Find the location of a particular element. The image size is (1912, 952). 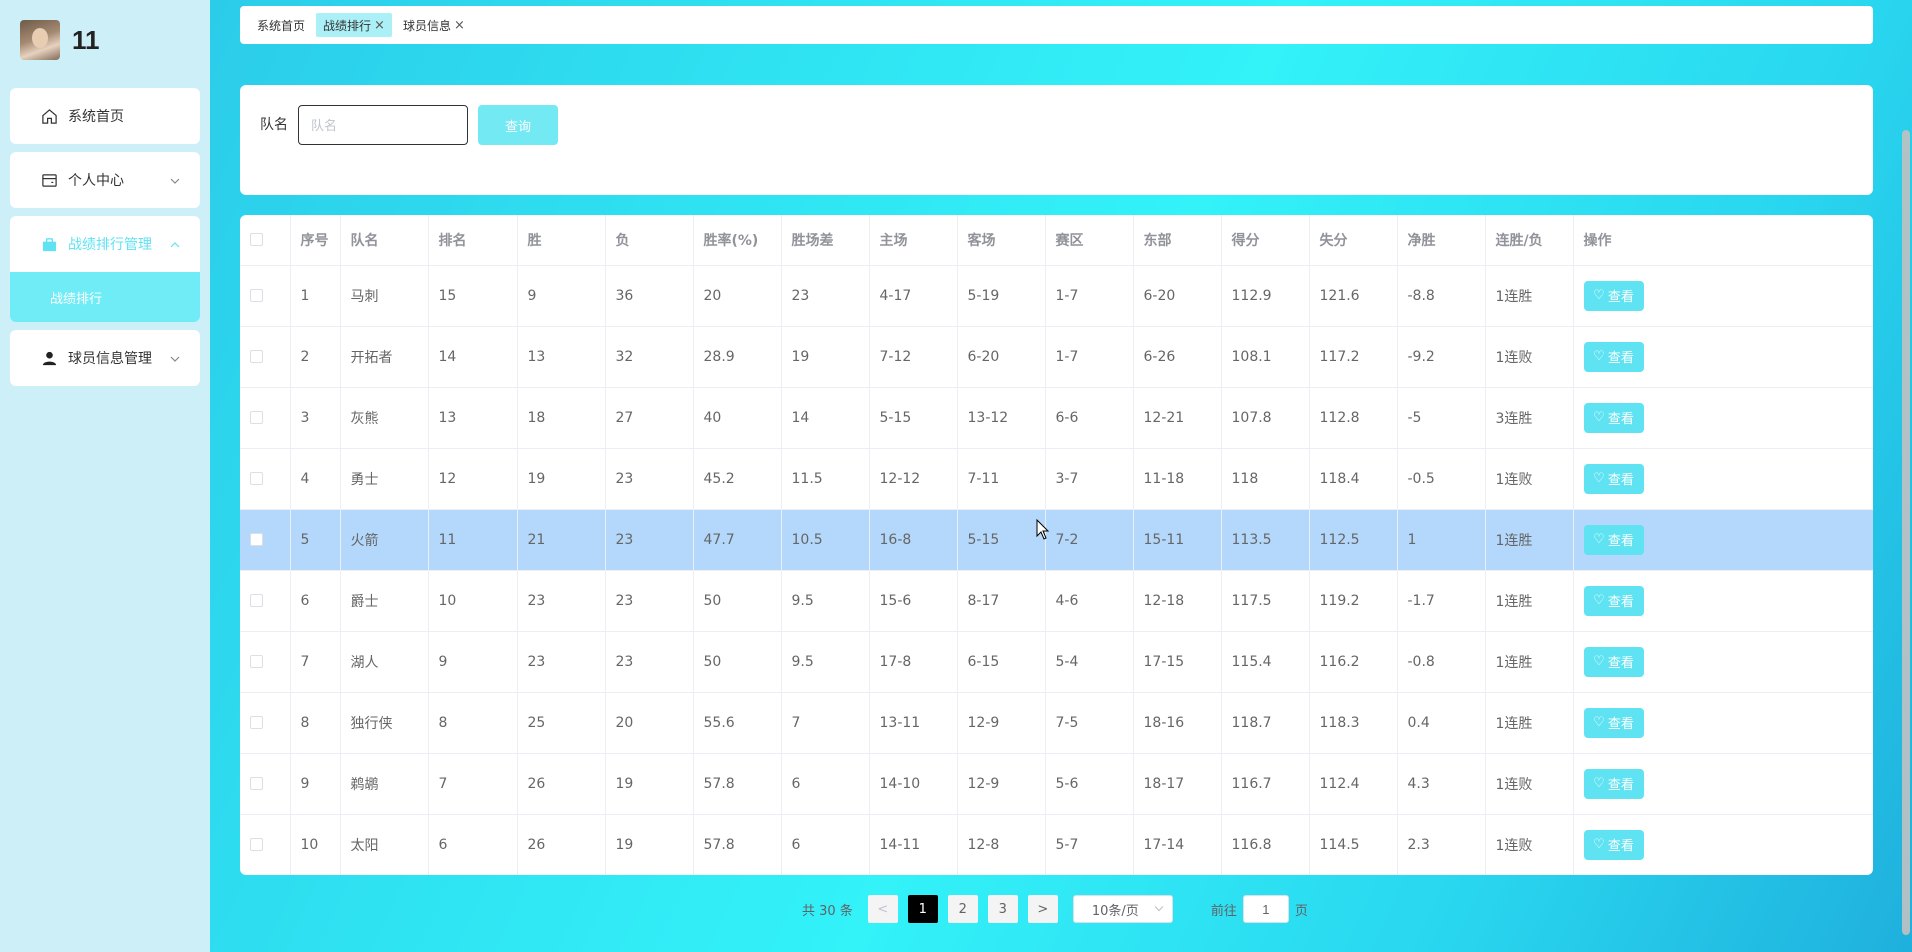

avatar is located at coordinates (40, 40).